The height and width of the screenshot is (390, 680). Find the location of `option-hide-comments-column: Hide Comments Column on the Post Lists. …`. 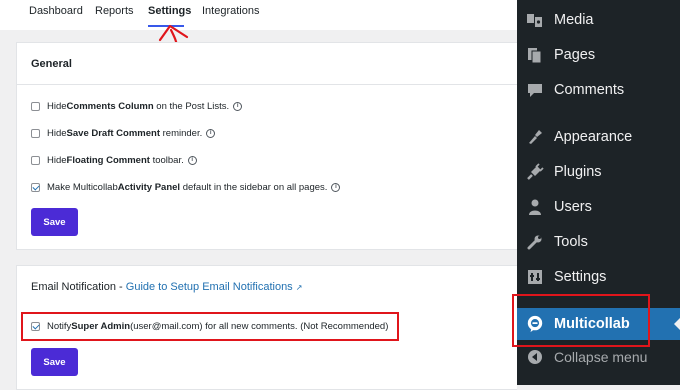

option-hide-comments-column: Hide Comments Column on the Post Lists. … is located at coordinates (137, 106).